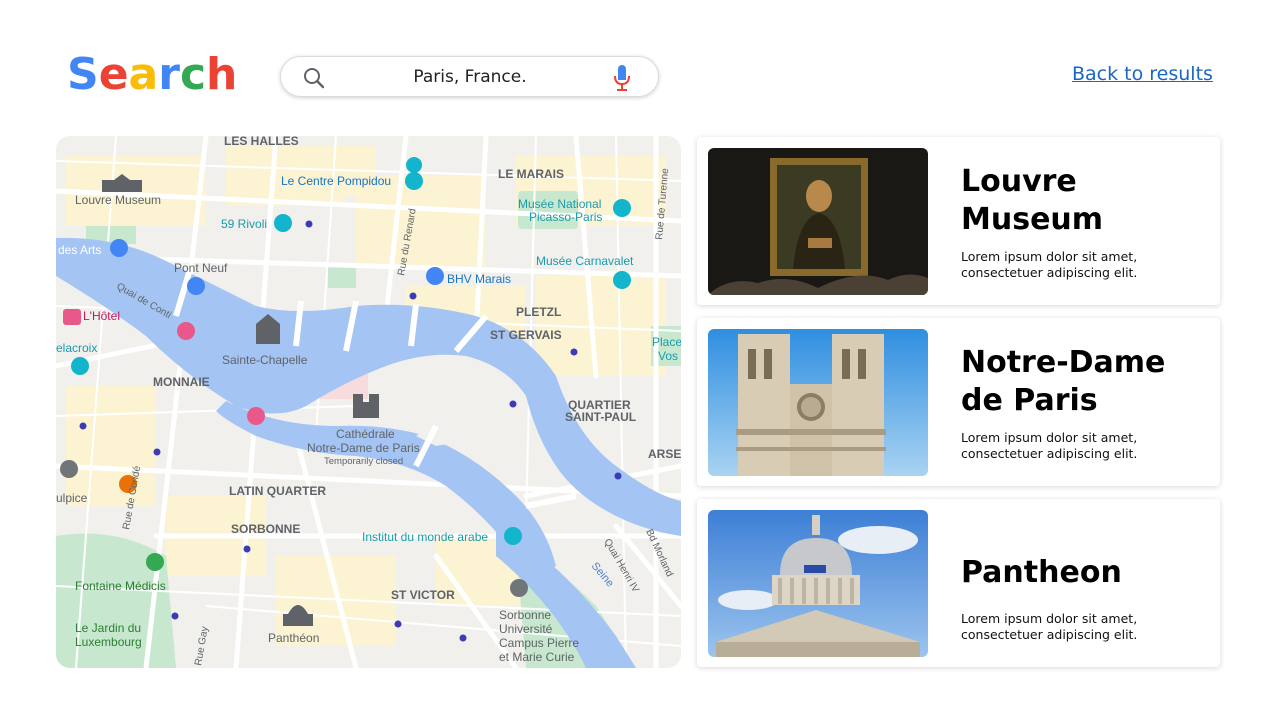 This screenshot has height=720, width=1280. I want to click on logo-letter: e, so click(113, 74).